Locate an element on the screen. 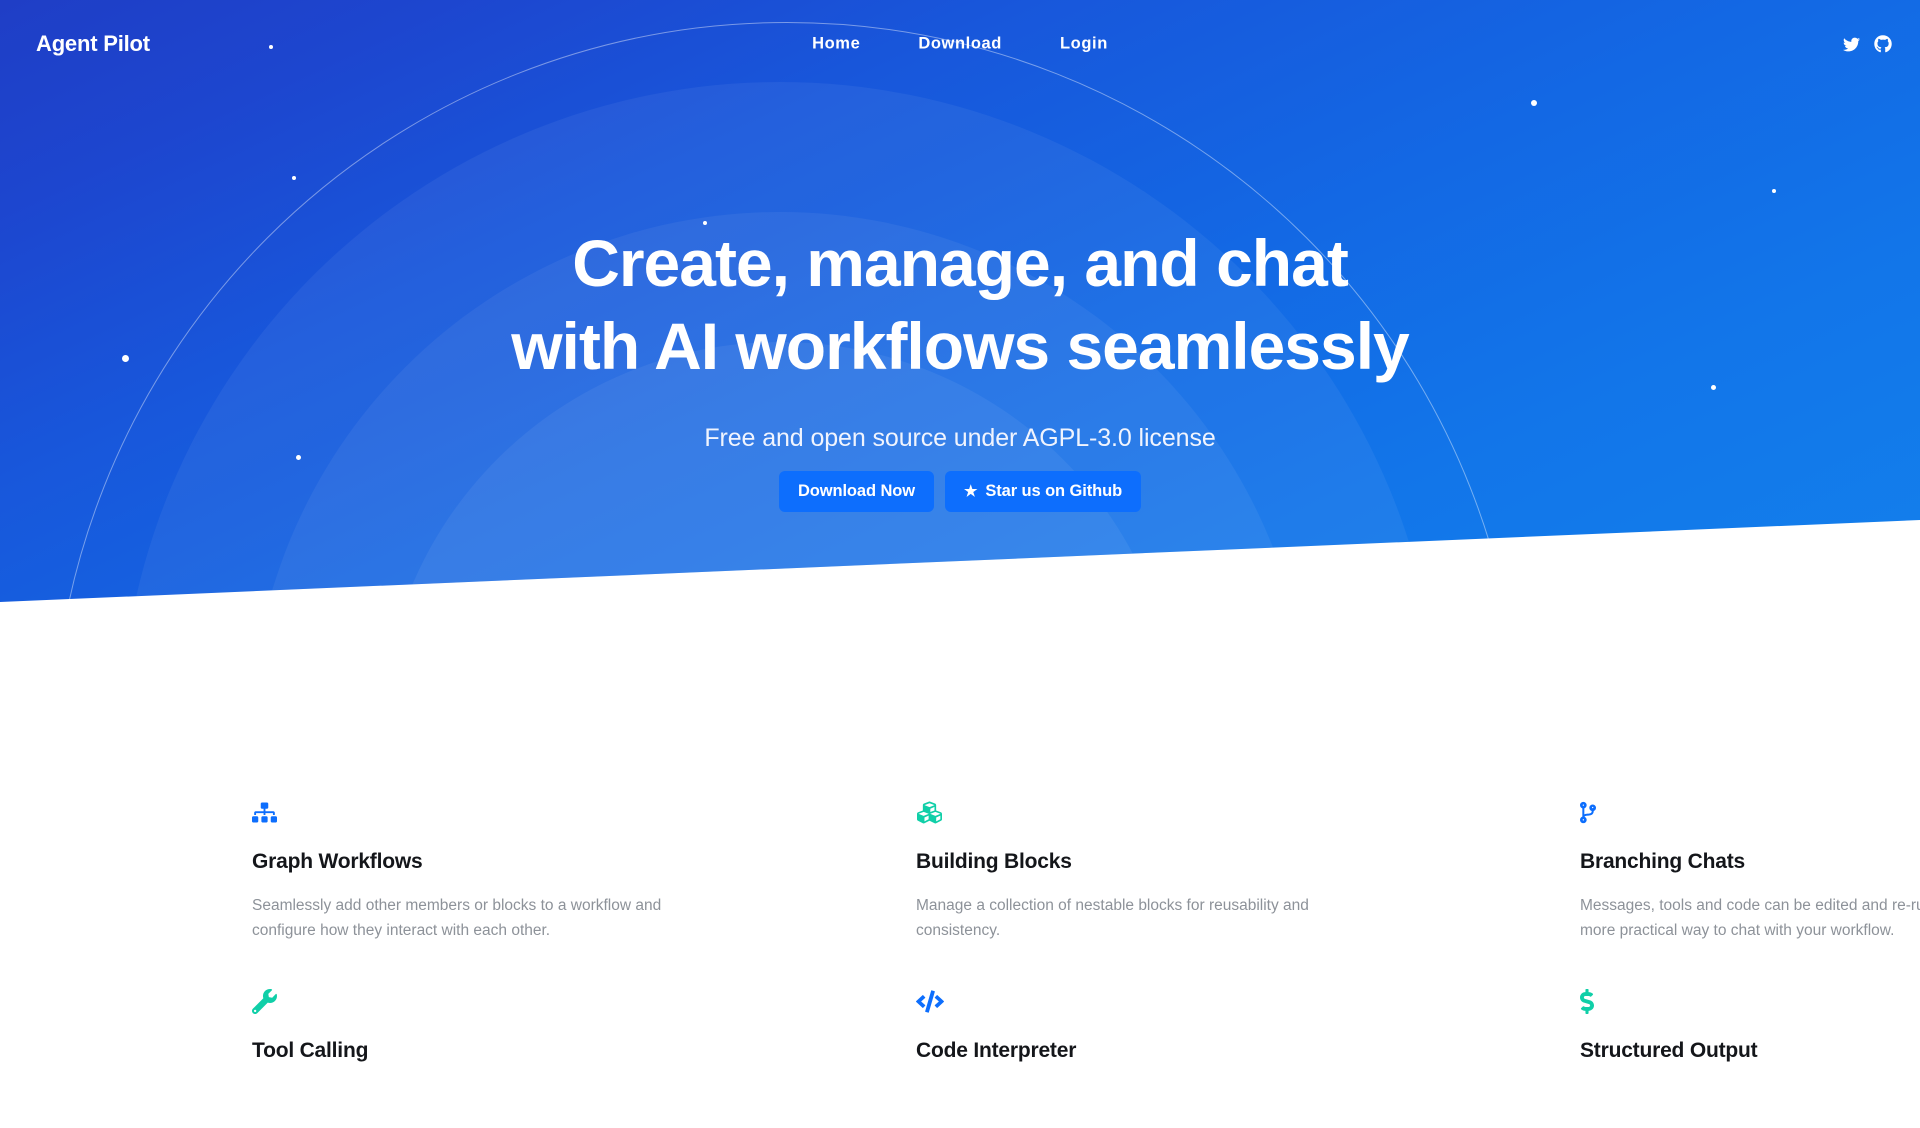  cubes-icon is located at coordinates (1136, 817).